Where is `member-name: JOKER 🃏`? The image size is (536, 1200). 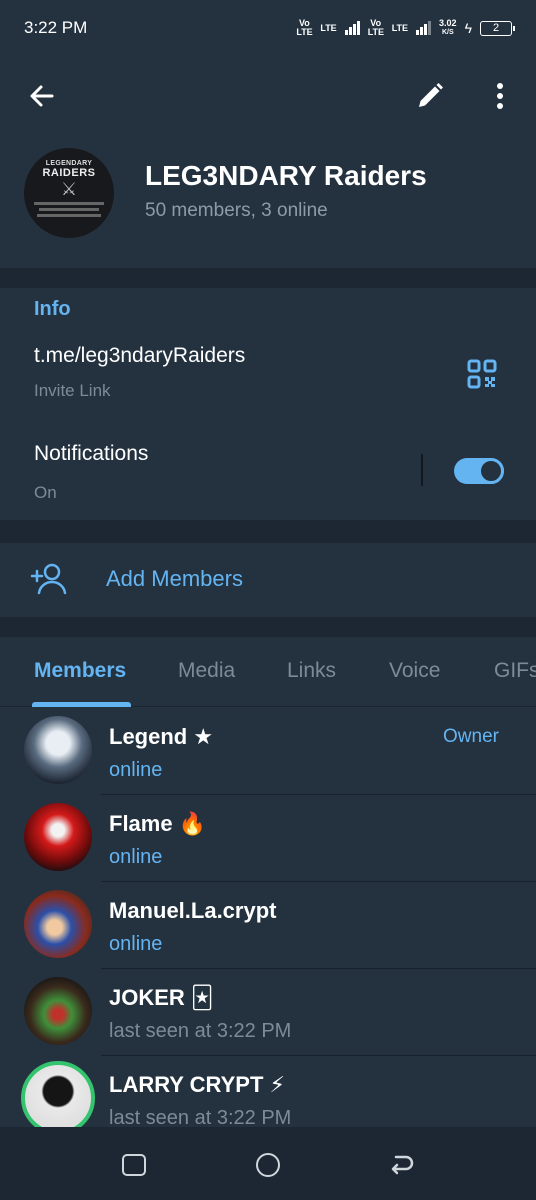 member-name: JOKER 🃏 is located at coordinates (161, 997).